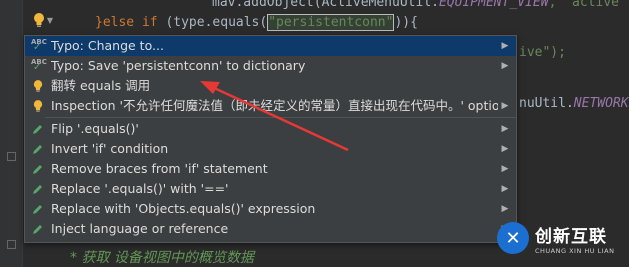 This screenshot has height=267, width=629. What do you see at coordinates (126, 22) in the screenshot?
I see `code-keyword: }else if` at bounding box center [126, 22].